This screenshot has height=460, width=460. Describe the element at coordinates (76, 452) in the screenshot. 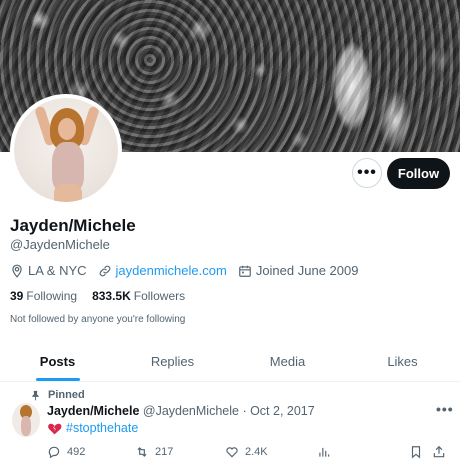

I see `reply-count: 492` at that location.